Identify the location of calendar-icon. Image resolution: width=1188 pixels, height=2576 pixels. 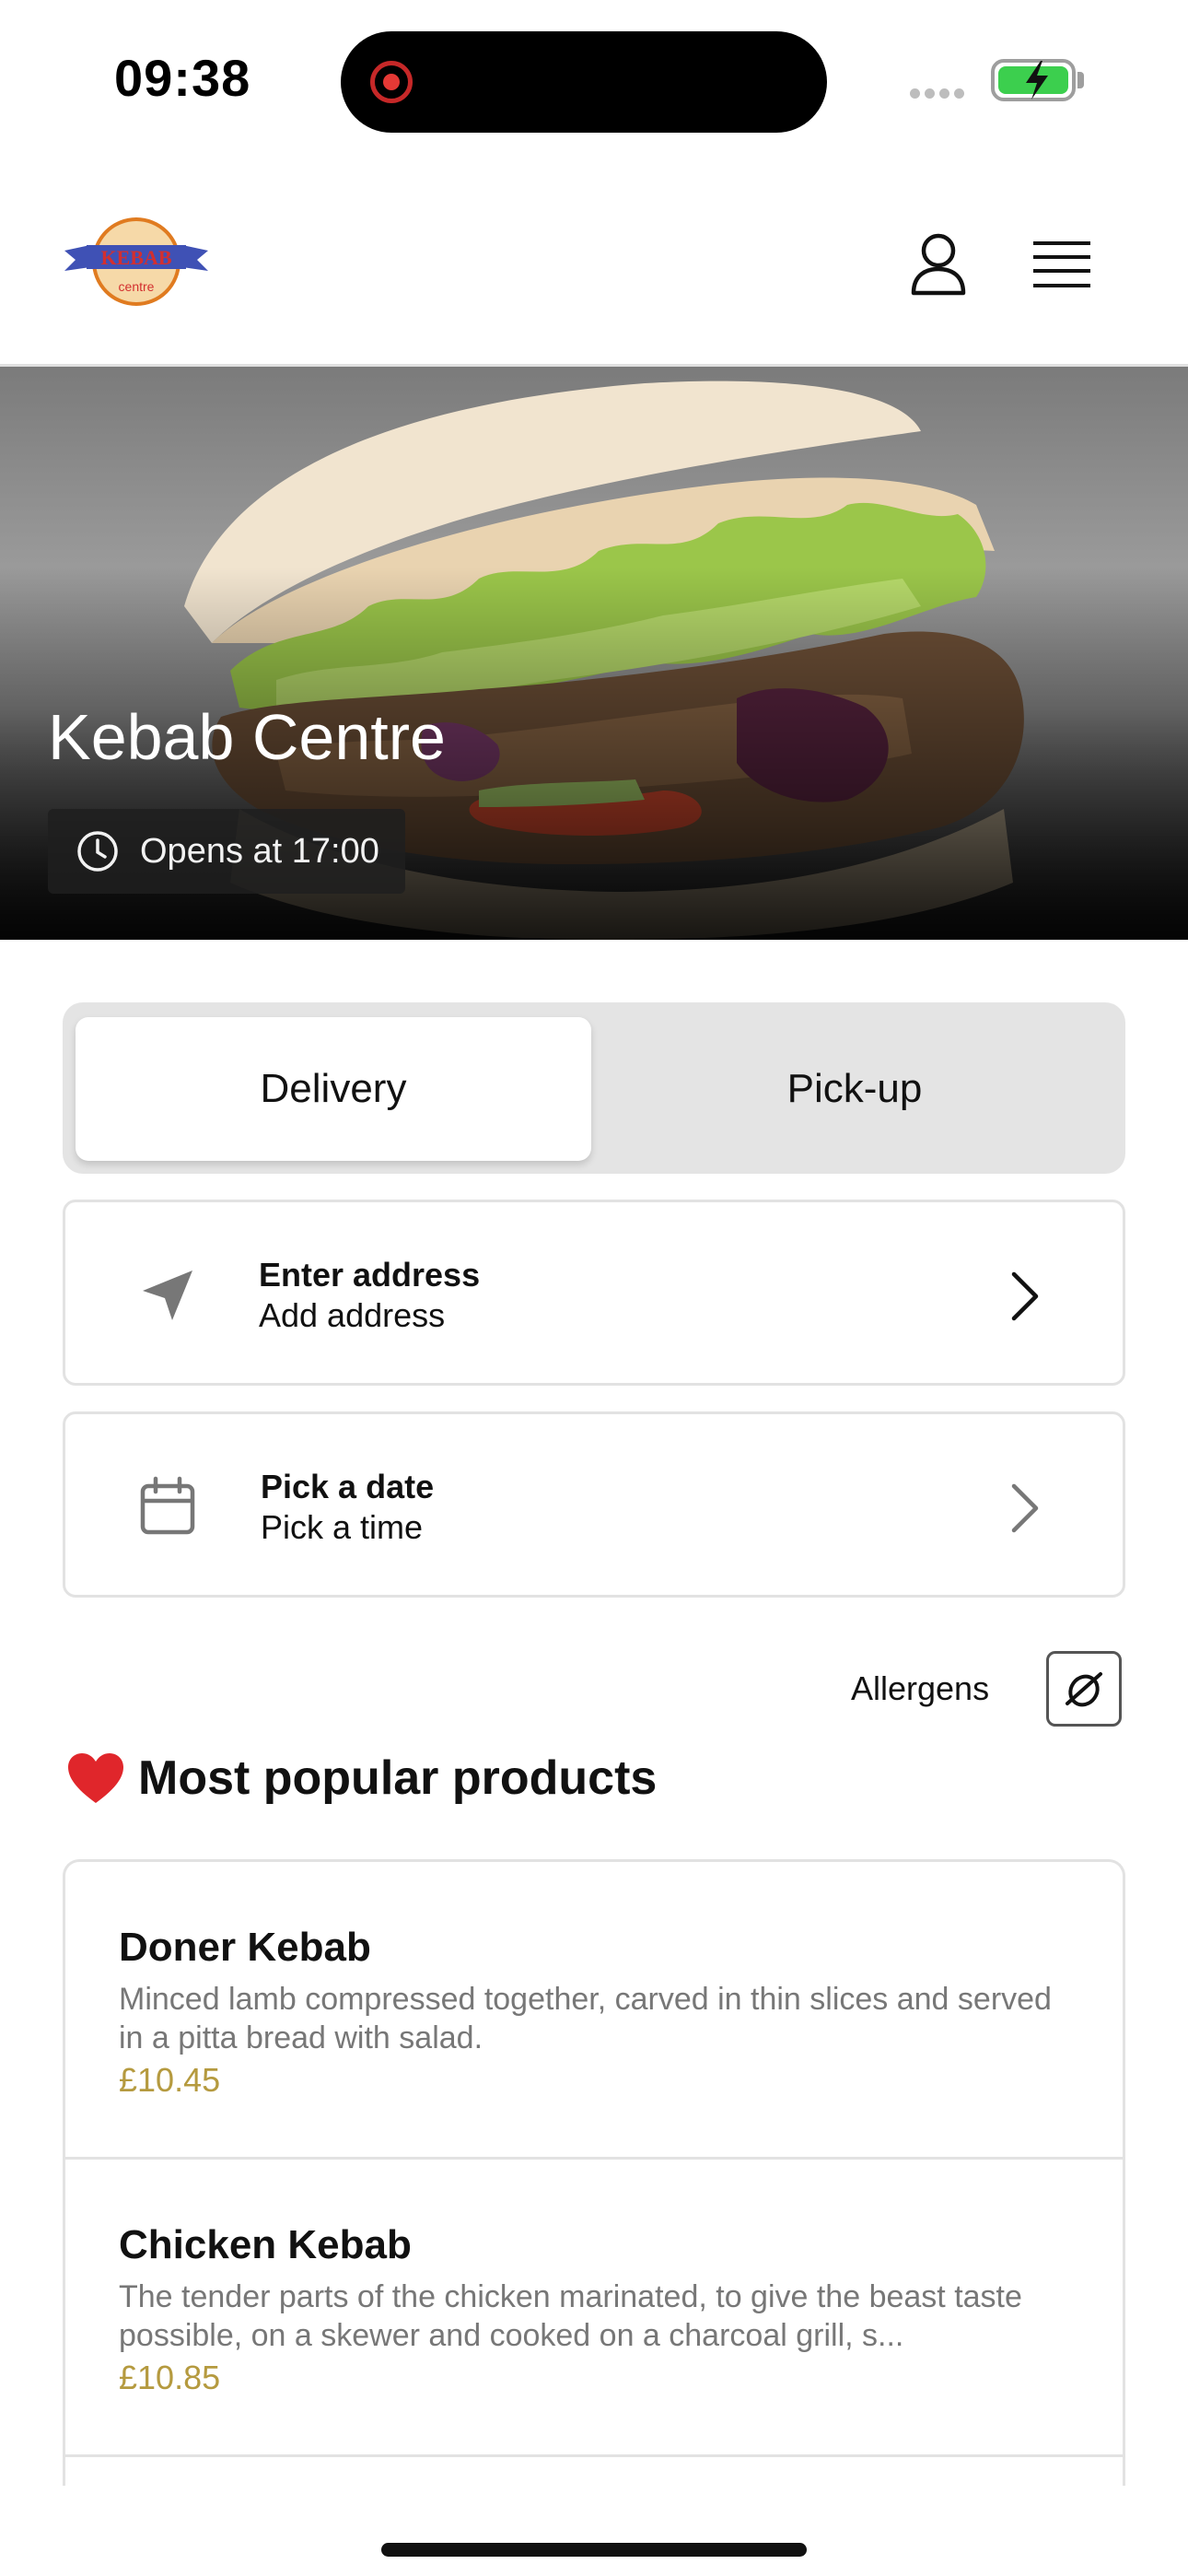
(167, 1505).